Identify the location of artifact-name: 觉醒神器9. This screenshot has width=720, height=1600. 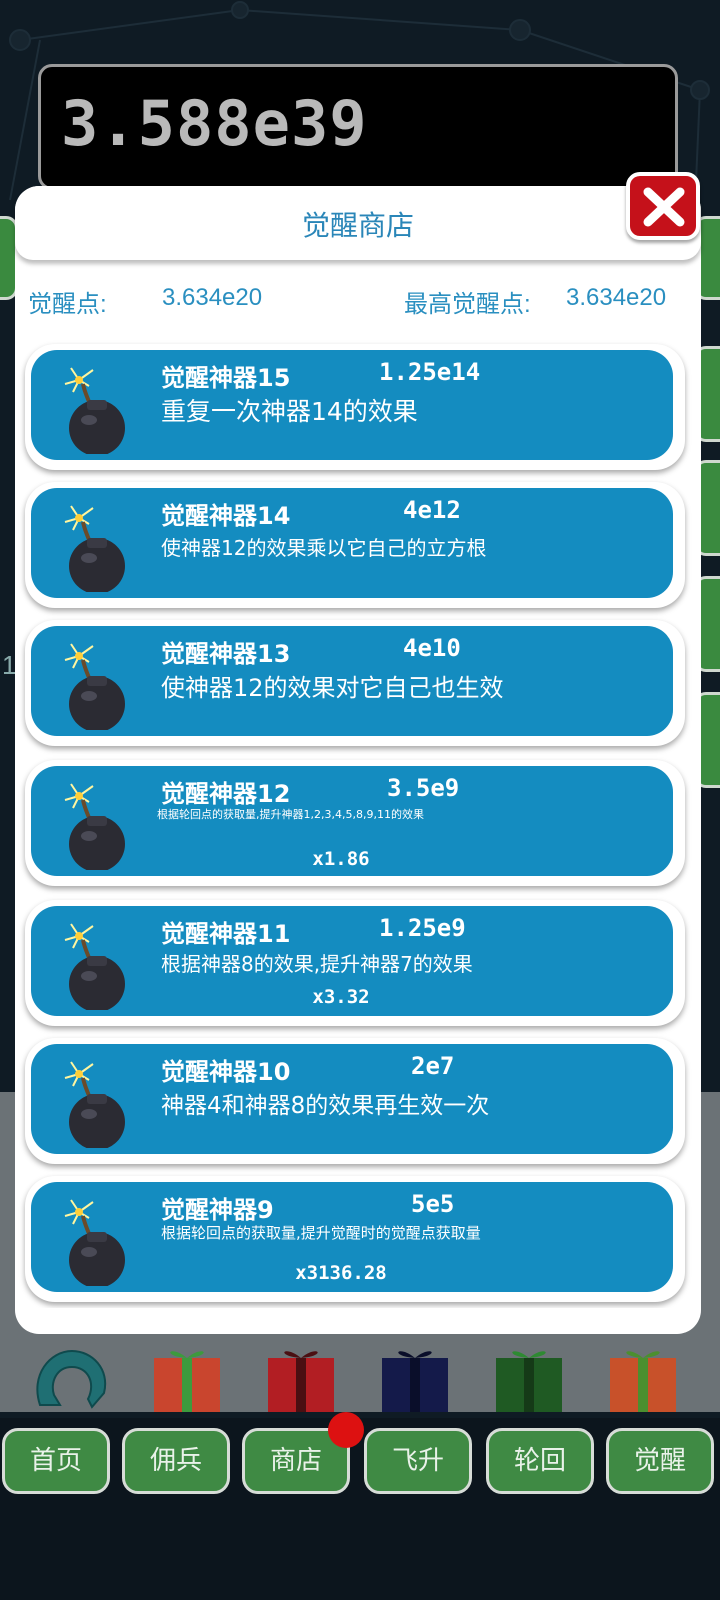
(217, 1210).